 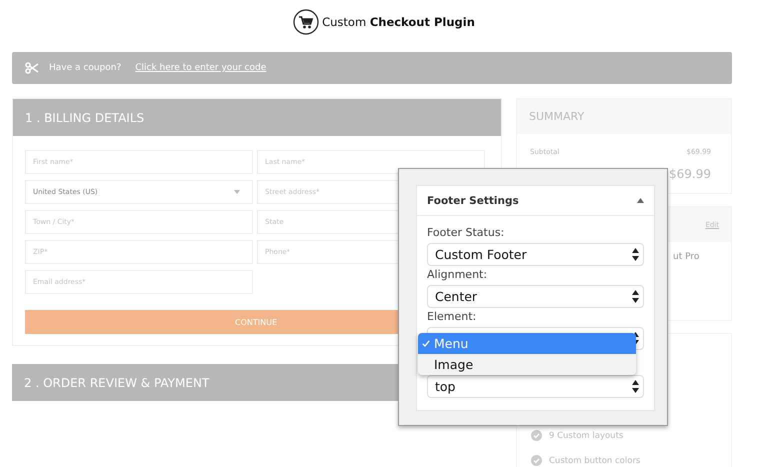 What do you see at coordinates (398, 22) in the screenshot?
I see `brand-name: Custom Checkout Plugin` at bounding box center [398, 22].